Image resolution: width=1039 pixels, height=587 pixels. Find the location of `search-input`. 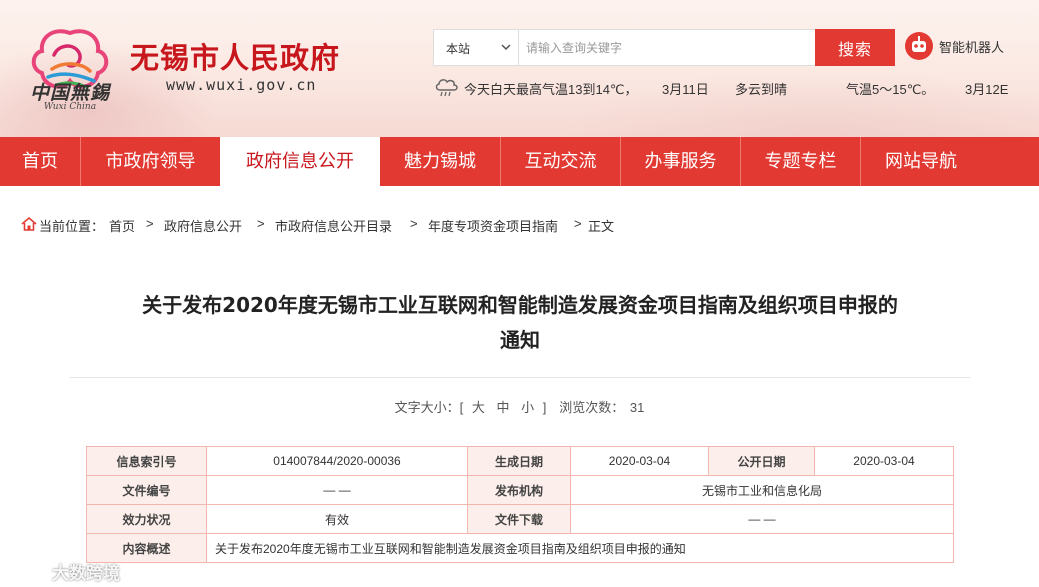

search-input is located at coordinates (667, 47).